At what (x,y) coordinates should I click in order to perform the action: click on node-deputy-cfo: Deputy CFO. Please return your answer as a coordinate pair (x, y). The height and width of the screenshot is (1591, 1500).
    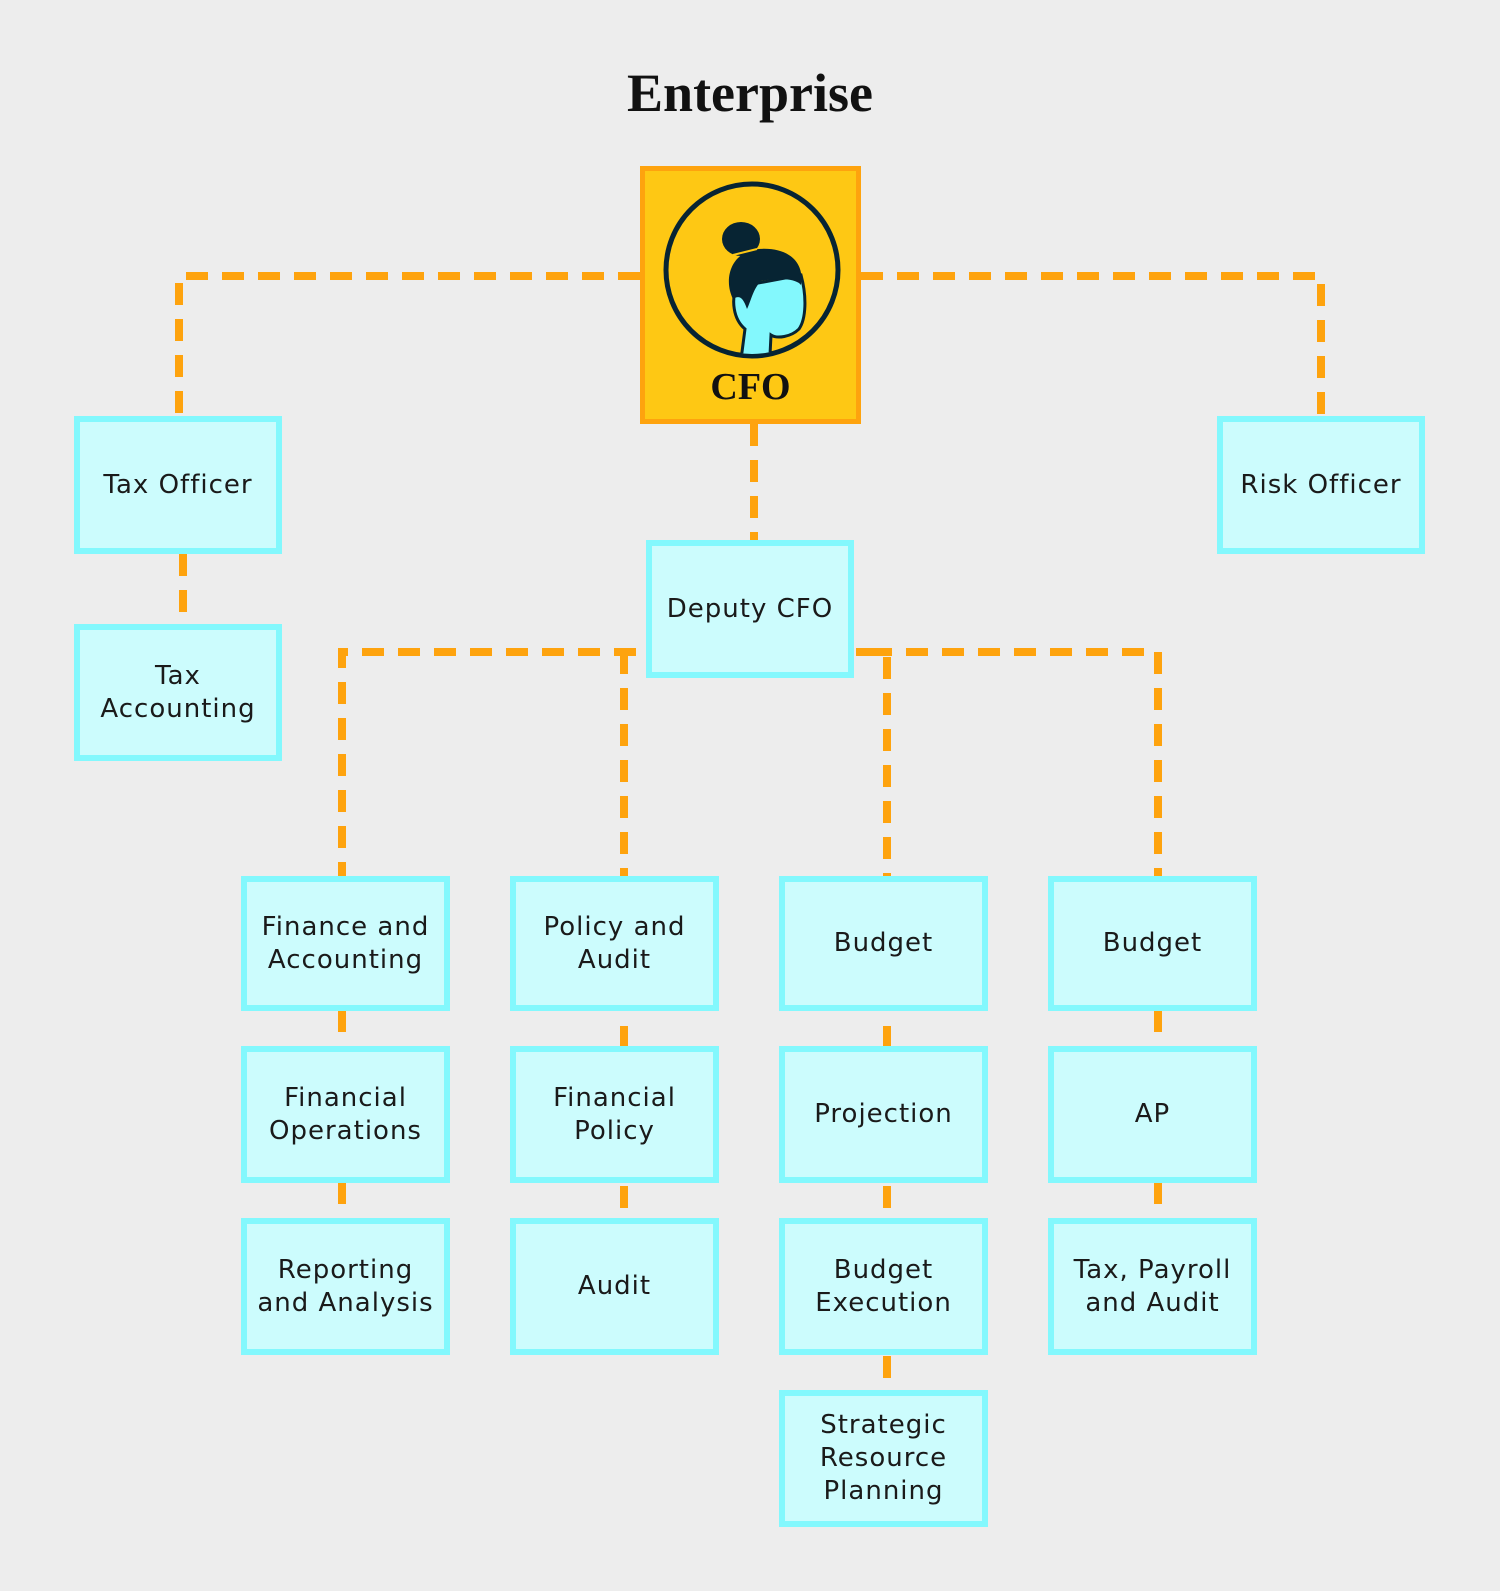
    Looking at the image, I should click on (750, 609).